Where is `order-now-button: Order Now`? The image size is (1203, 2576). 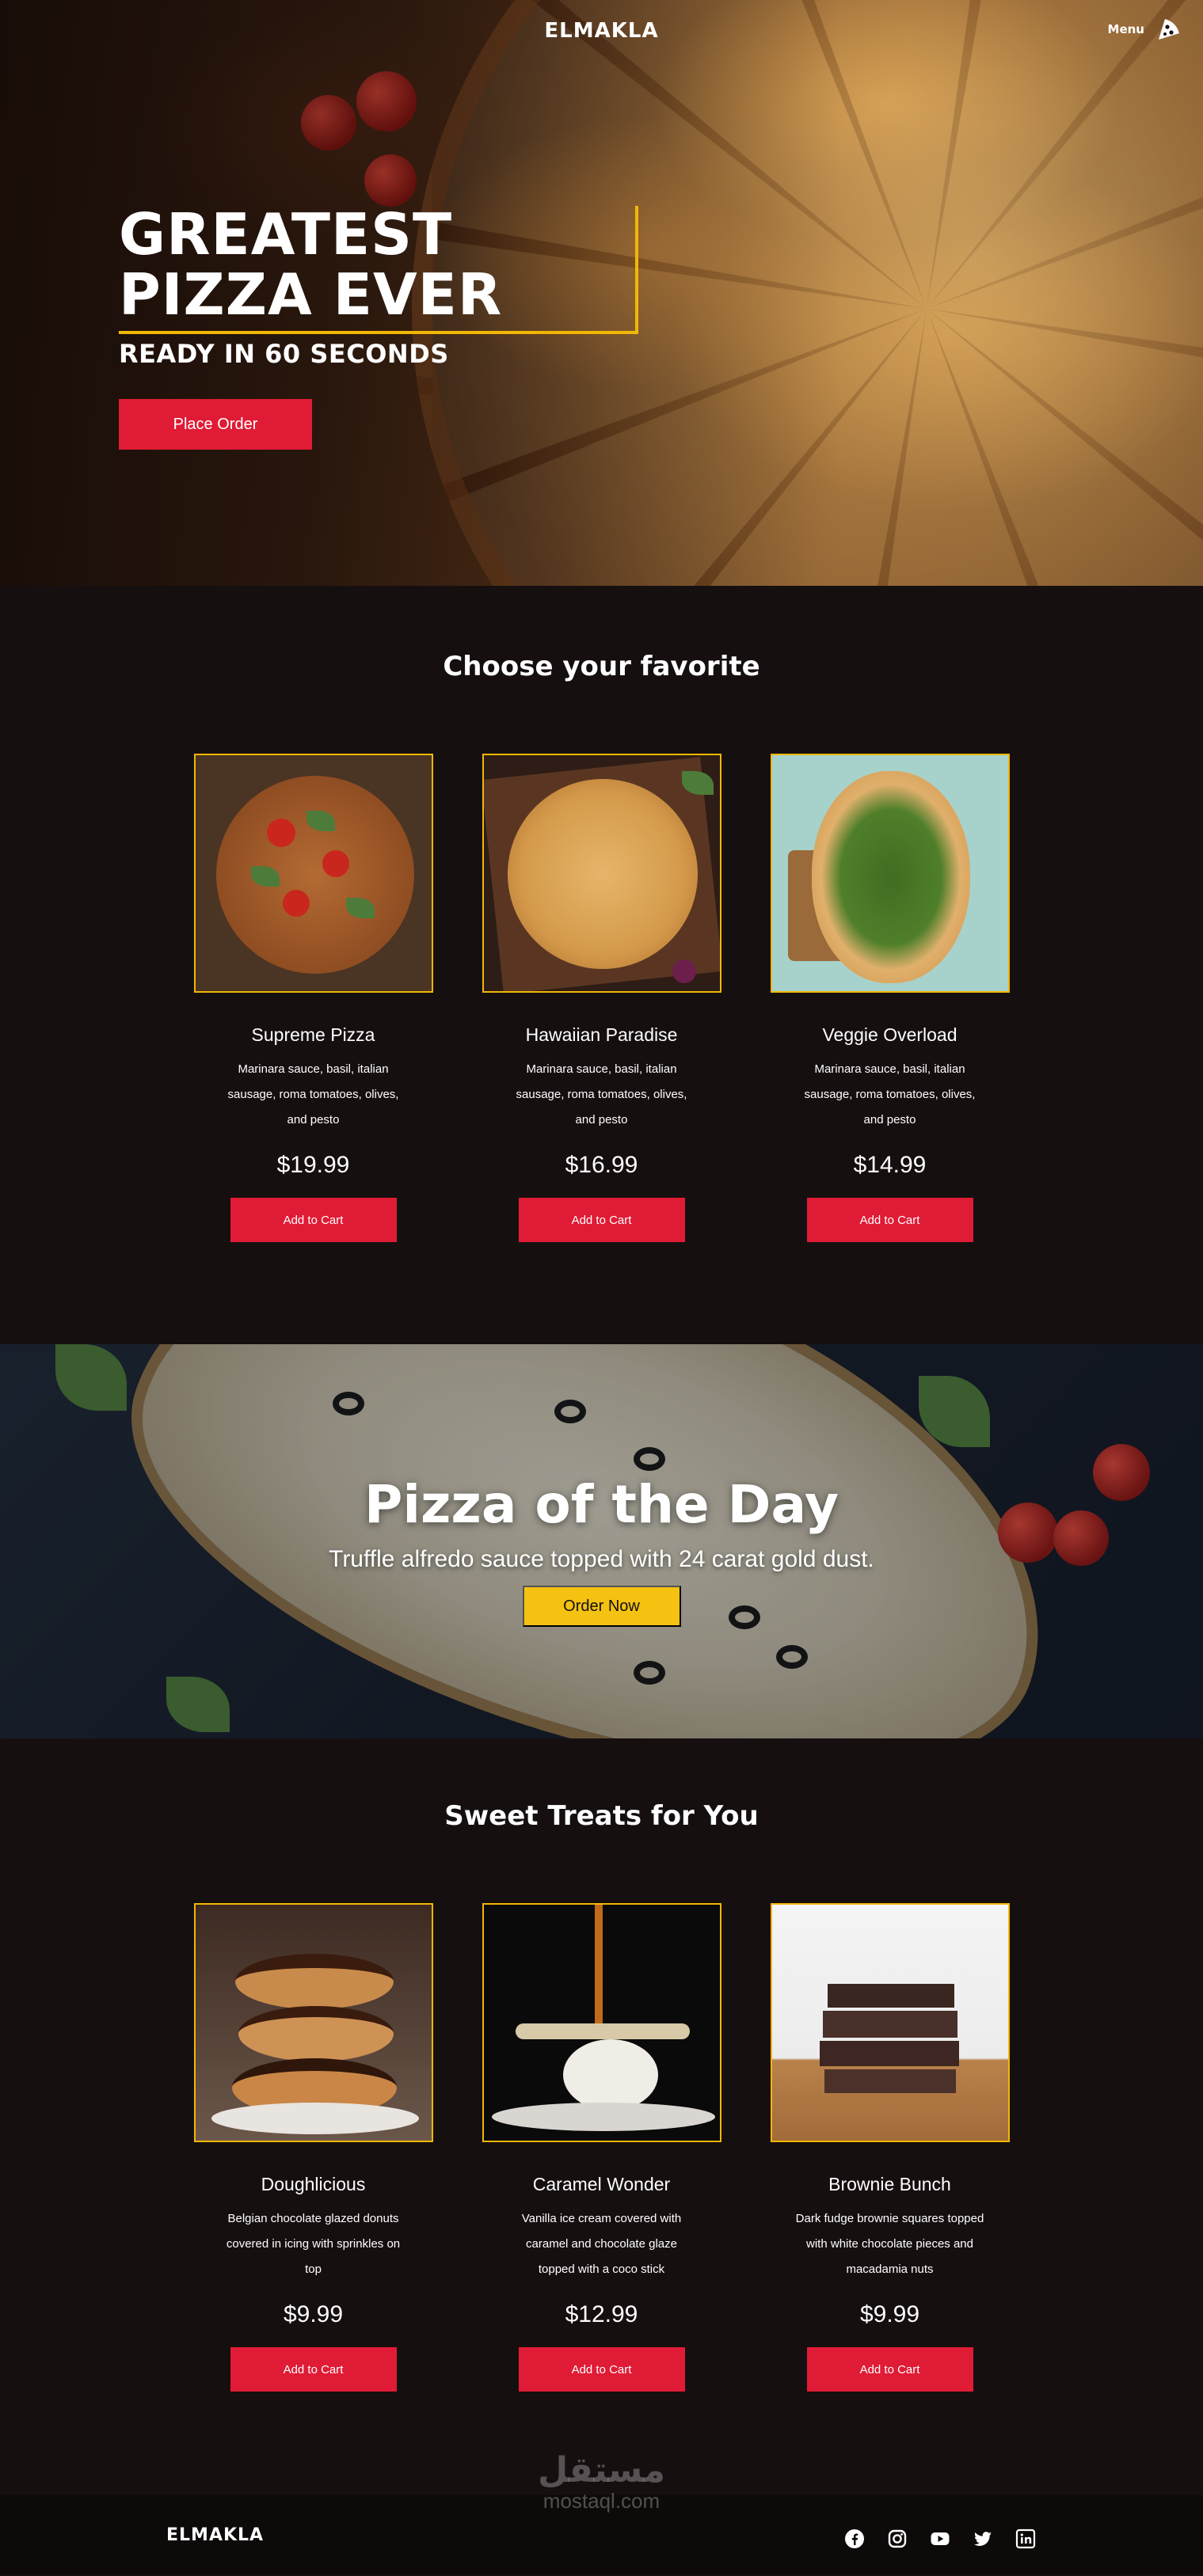
order-now-button: Order Now is located at coordinates (601, 1606).